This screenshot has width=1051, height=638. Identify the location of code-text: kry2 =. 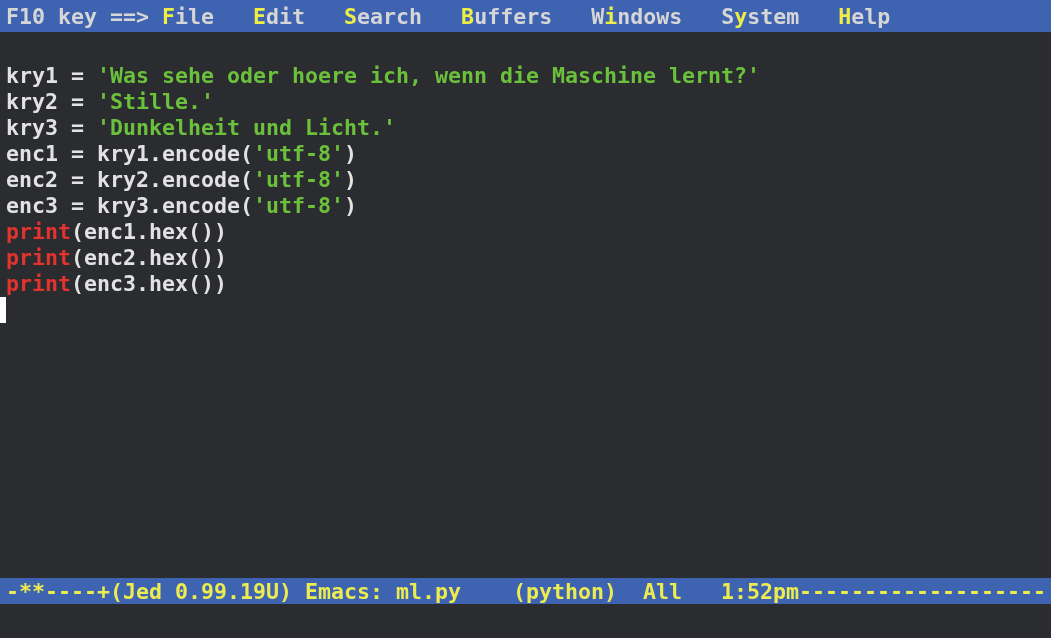
(45, 101).